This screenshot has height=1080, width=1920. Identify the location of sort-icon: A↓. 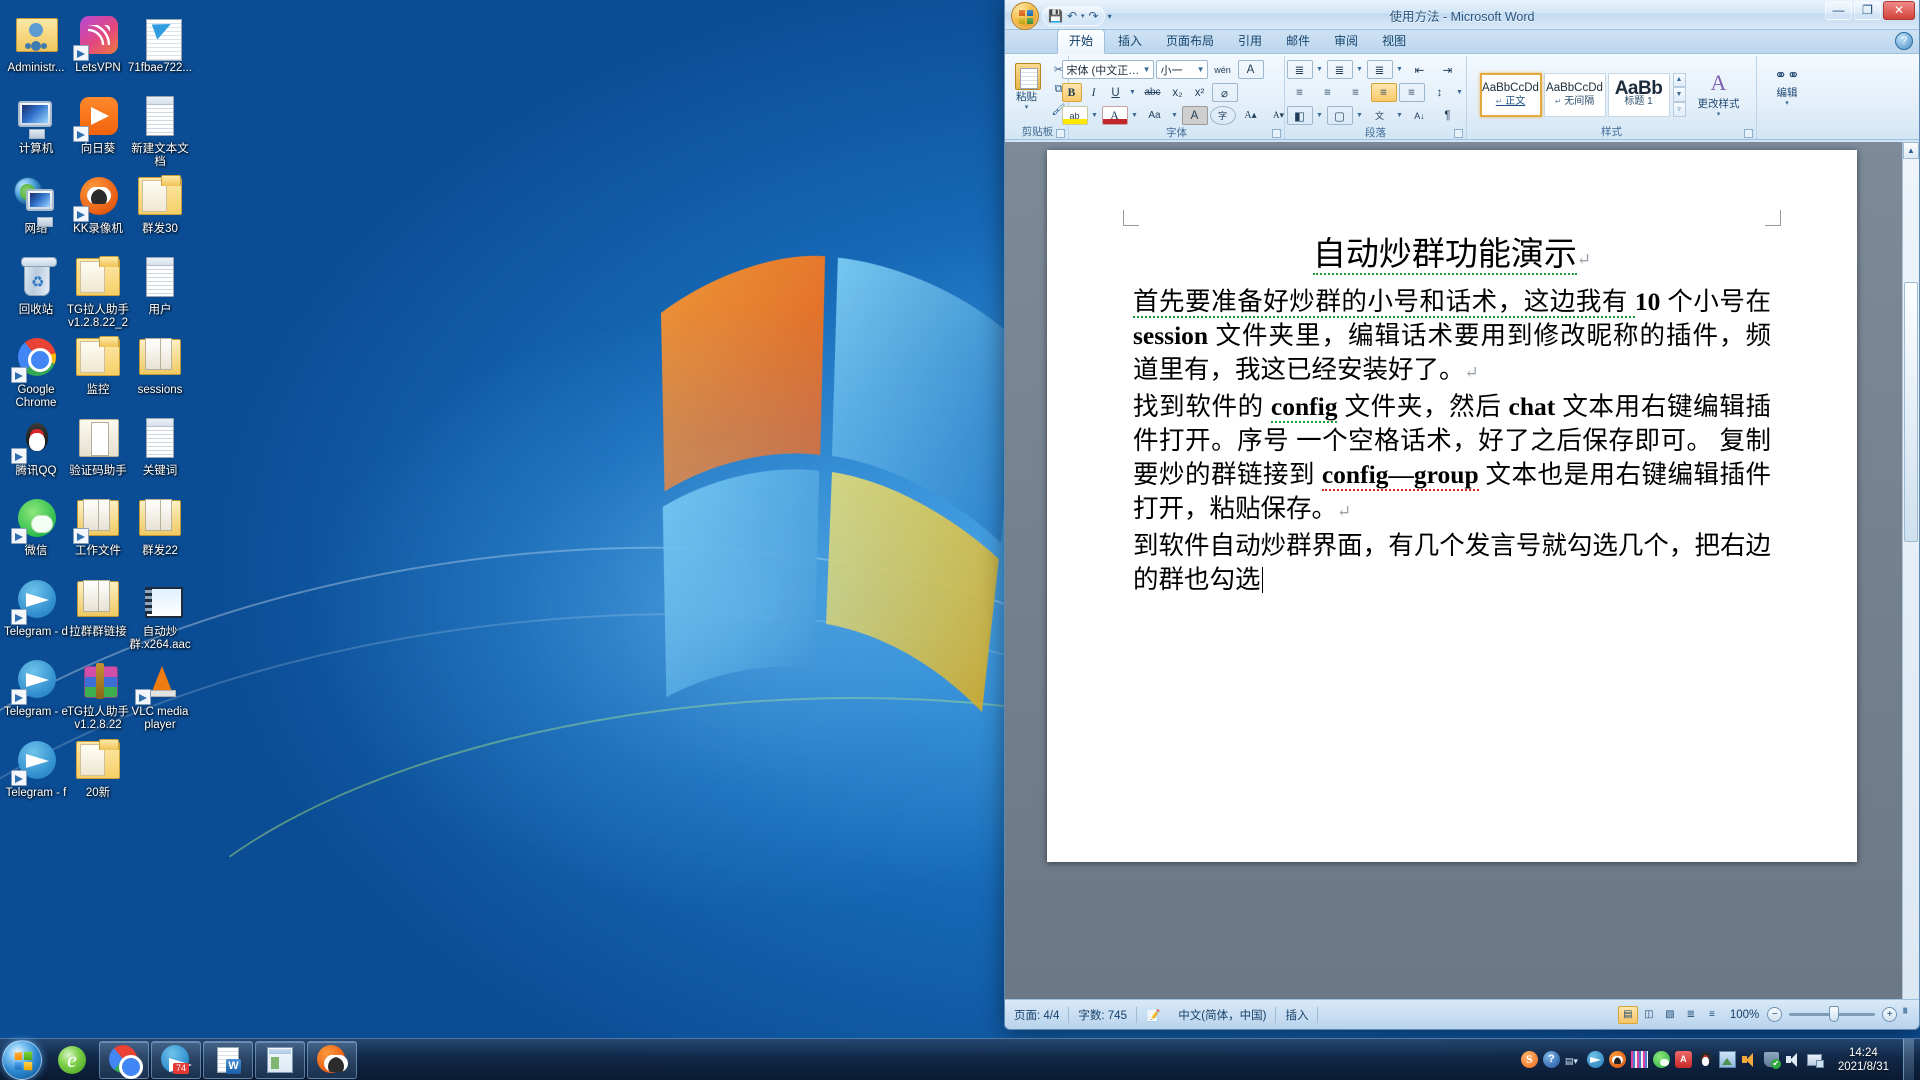
(1420, 115).